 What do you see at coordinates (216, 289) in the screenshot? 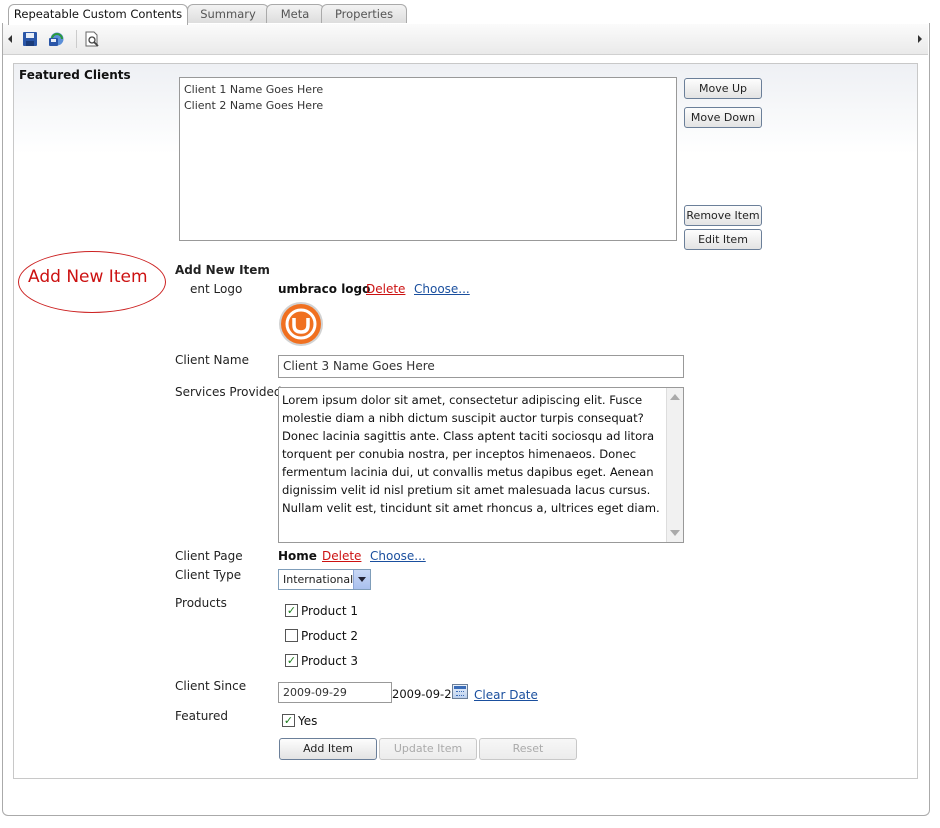
I see `client-logo-label: ent Logo` at bounding box center [216, 289].